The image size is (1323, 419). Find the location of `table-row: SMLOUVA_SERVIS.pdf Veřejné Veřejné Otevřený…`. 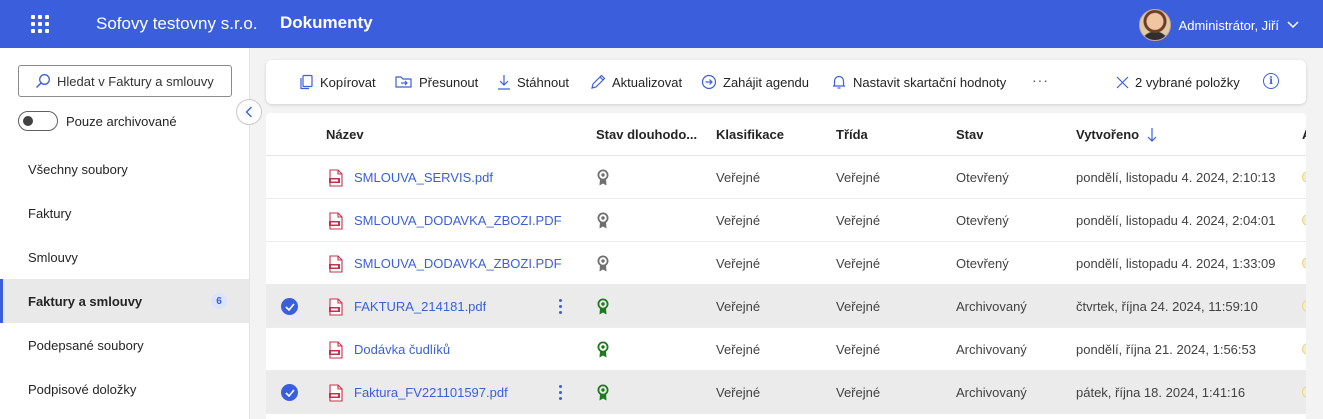

table-row: SMLOUVA_SERVIS.pdf Veřejné Veřejné Otevřený… is located at coordinates (786, 177).